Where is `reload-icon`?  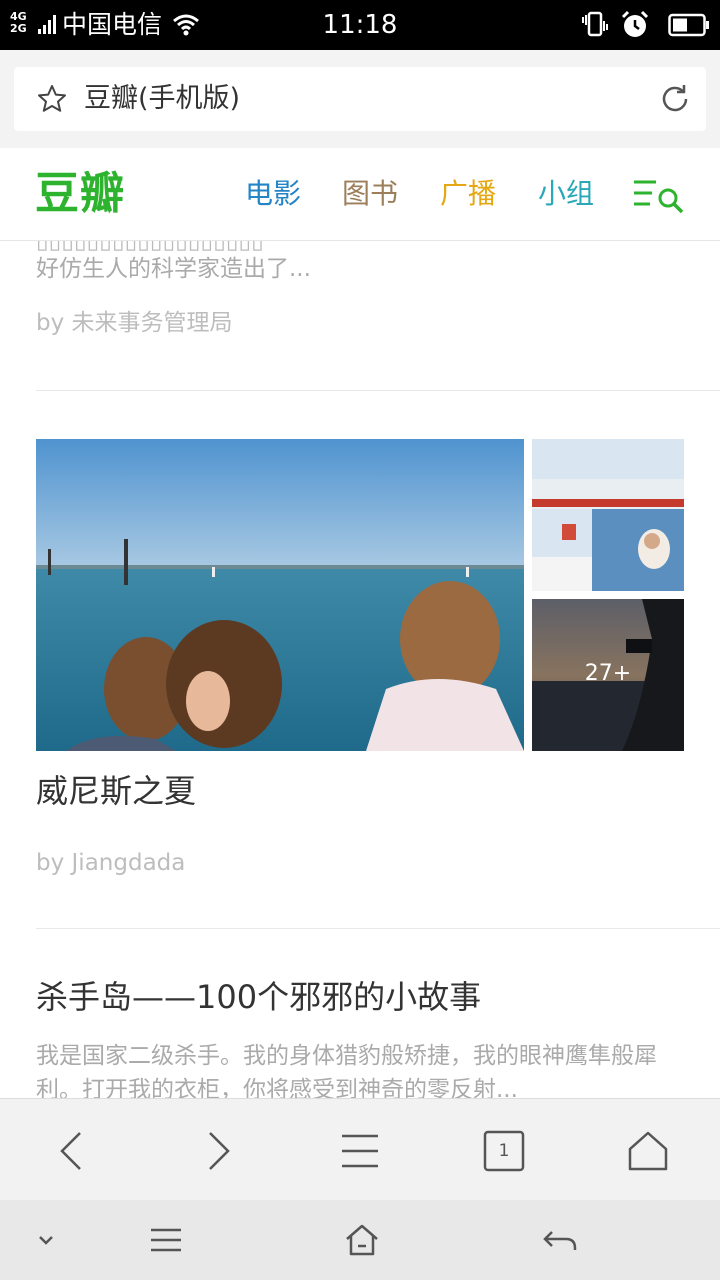
reload-icon is located at coordinates (675, 99).